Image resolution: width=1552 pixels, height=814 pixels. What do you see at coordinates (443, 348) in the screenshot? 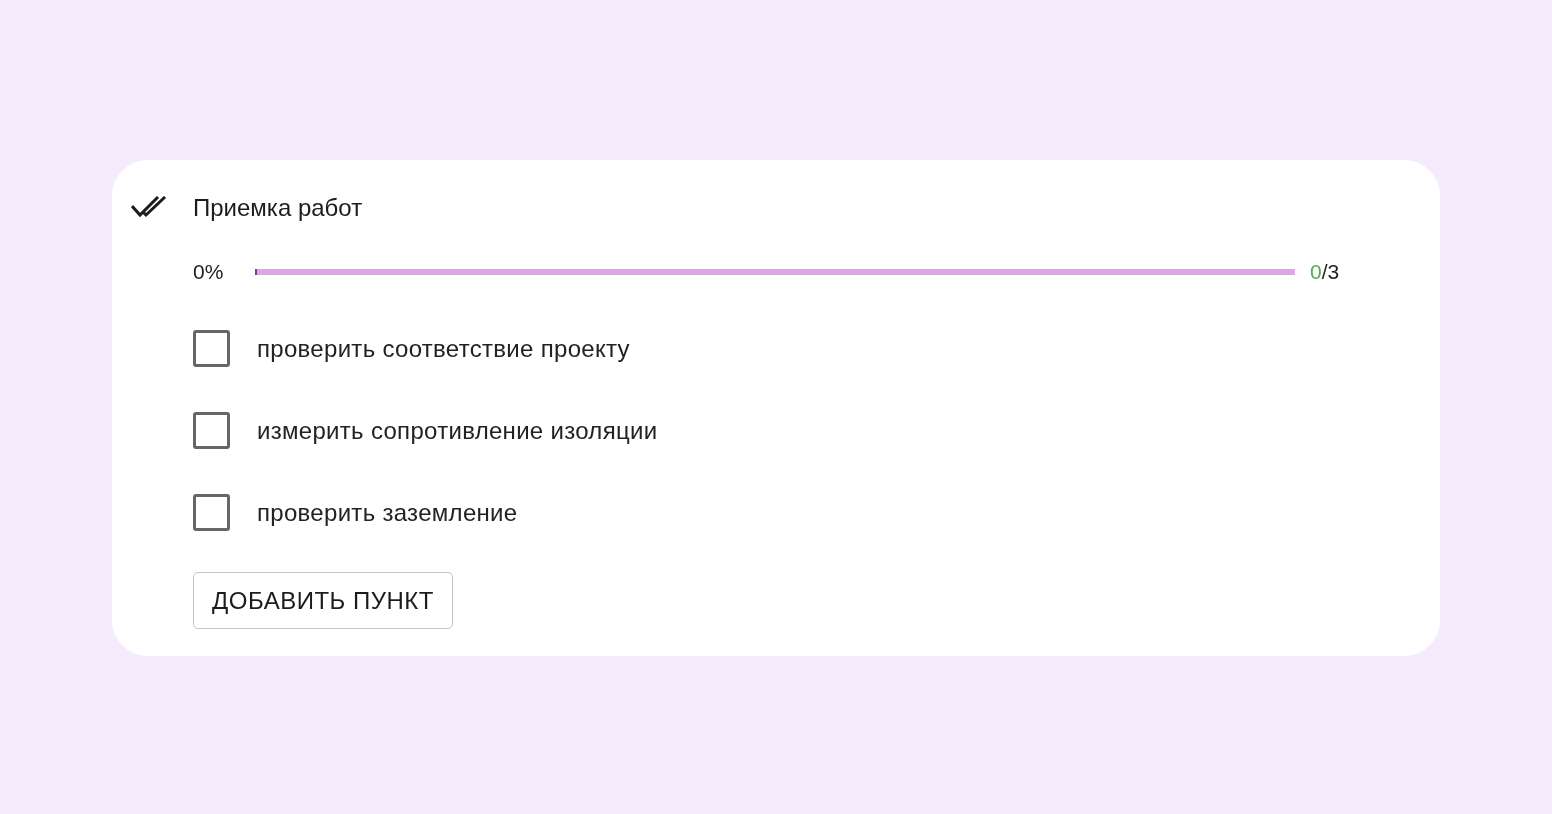
I see `checklist-item-label: проверить соответствие проекту` at bounding box center [443, 348].